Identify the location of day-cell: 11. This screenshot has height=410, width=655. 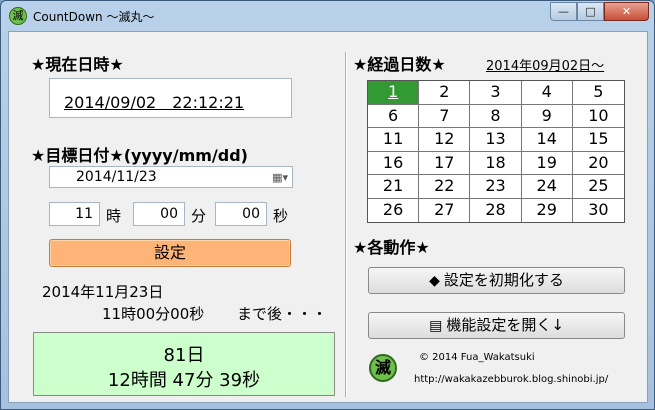
(394, 140).